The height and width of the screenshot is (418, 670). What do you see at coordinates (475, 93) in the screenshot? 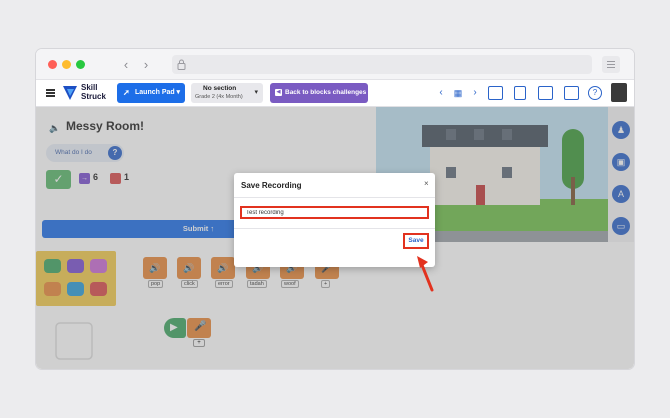
I see `chevron-right-icon: ›` at bounding box center [475, 93].